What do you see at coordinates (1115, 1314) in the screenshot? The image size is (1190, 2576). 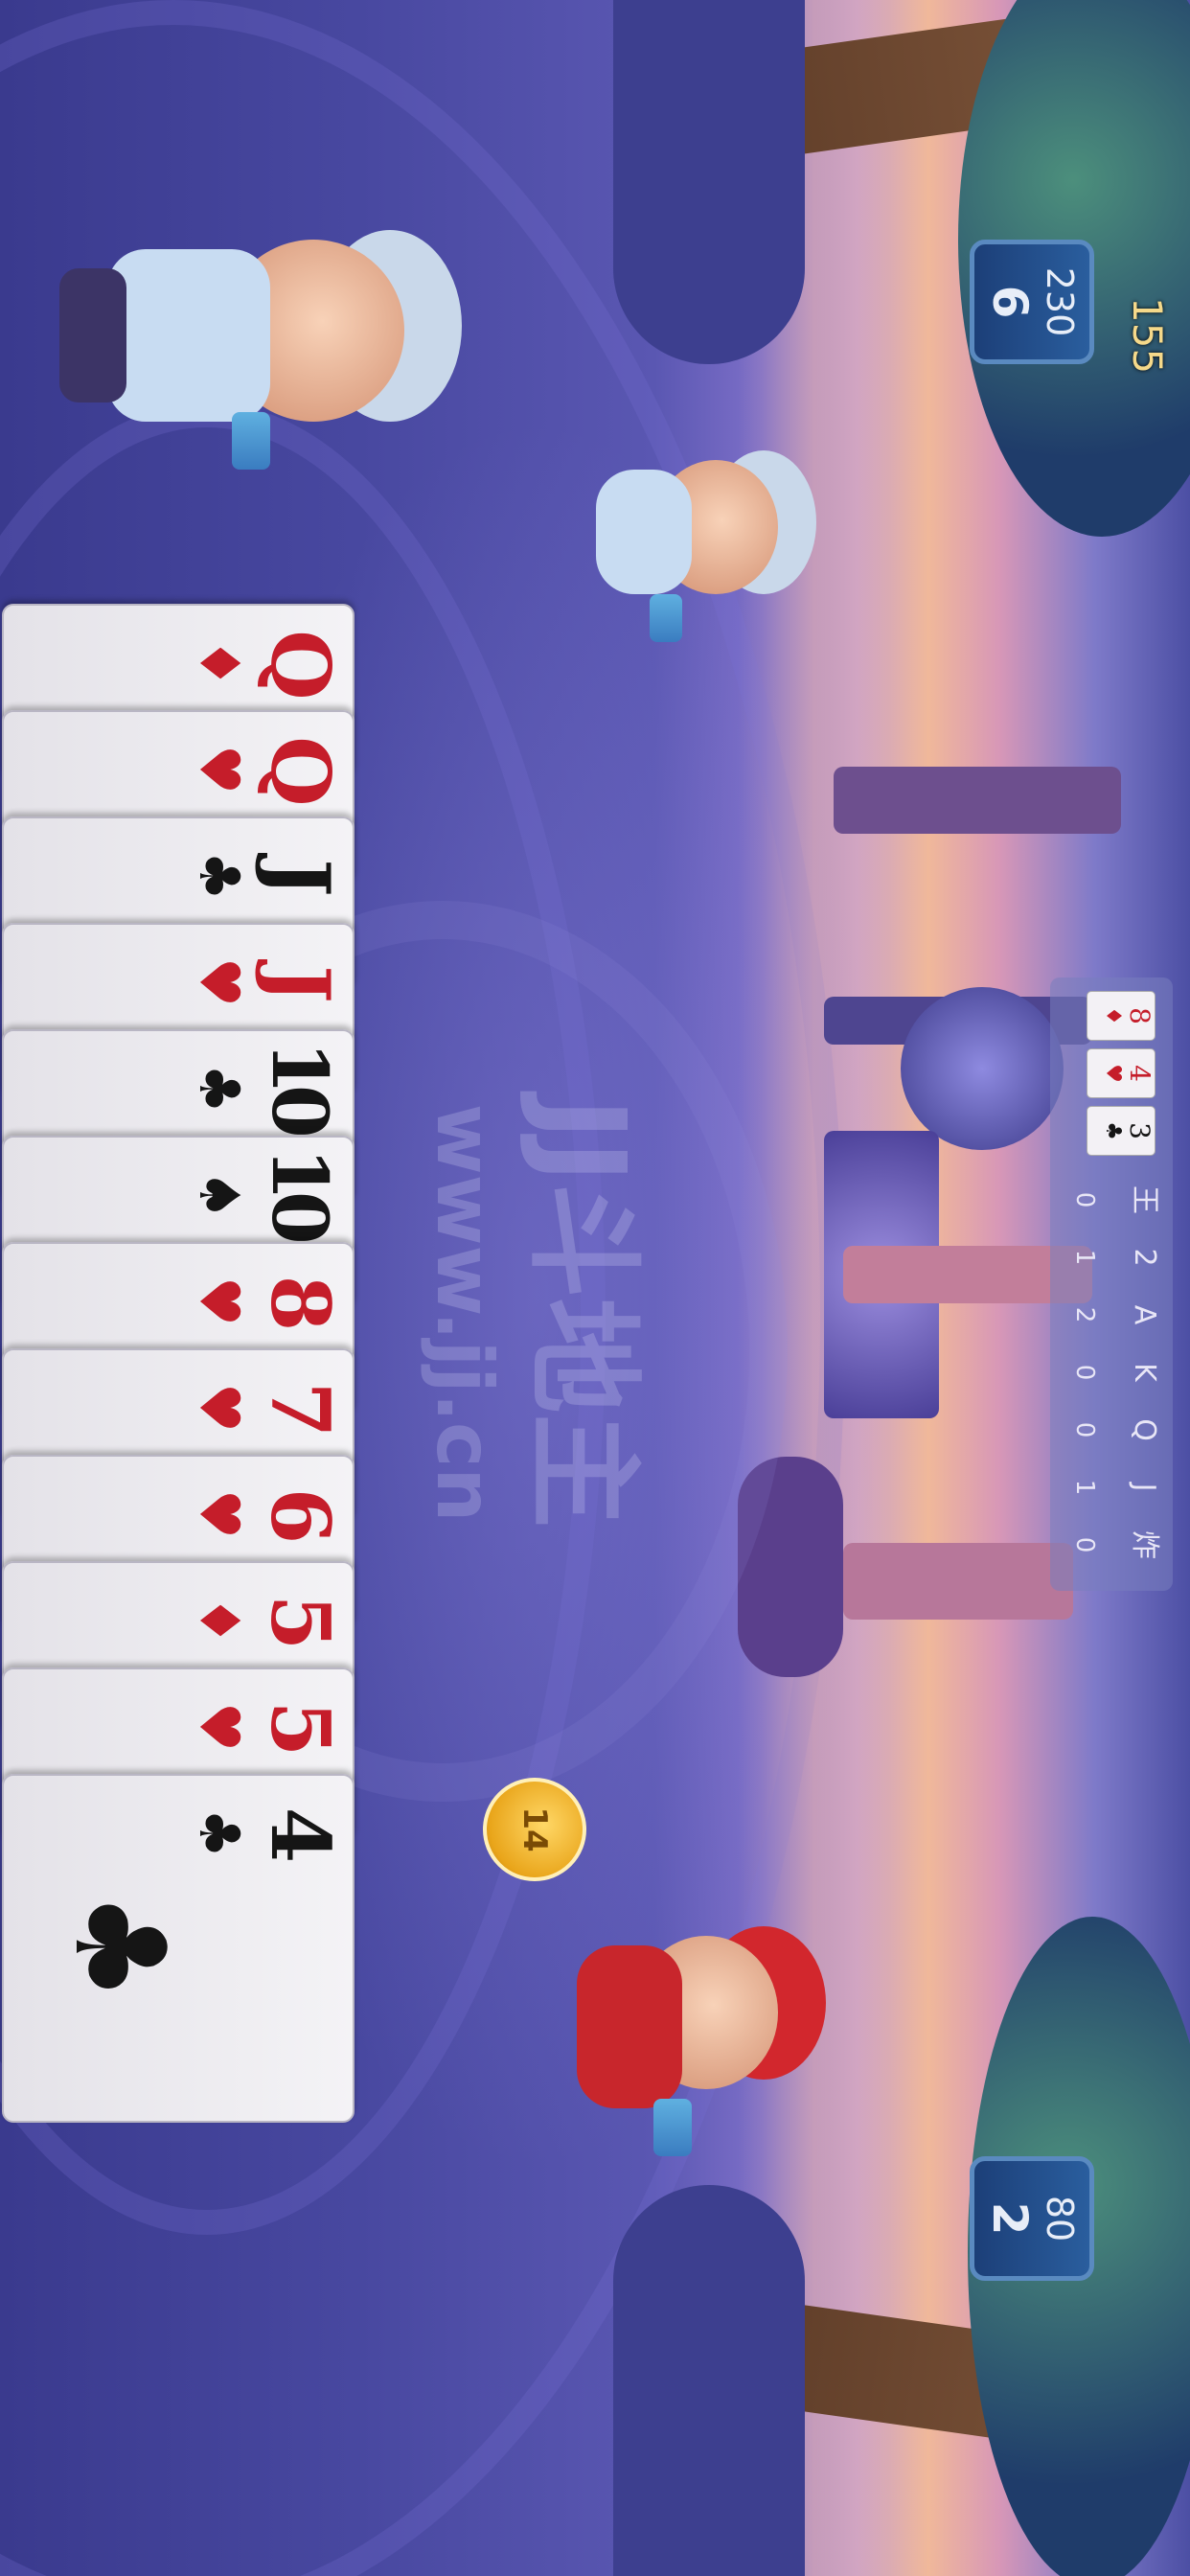 I see `tracker-col-a: A2` at bounding box center [1115, 1314].